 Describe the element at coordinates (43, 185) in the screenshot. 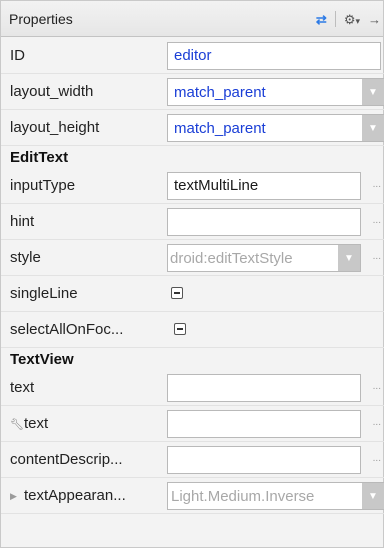

I see `property-label: inputType` at that location.